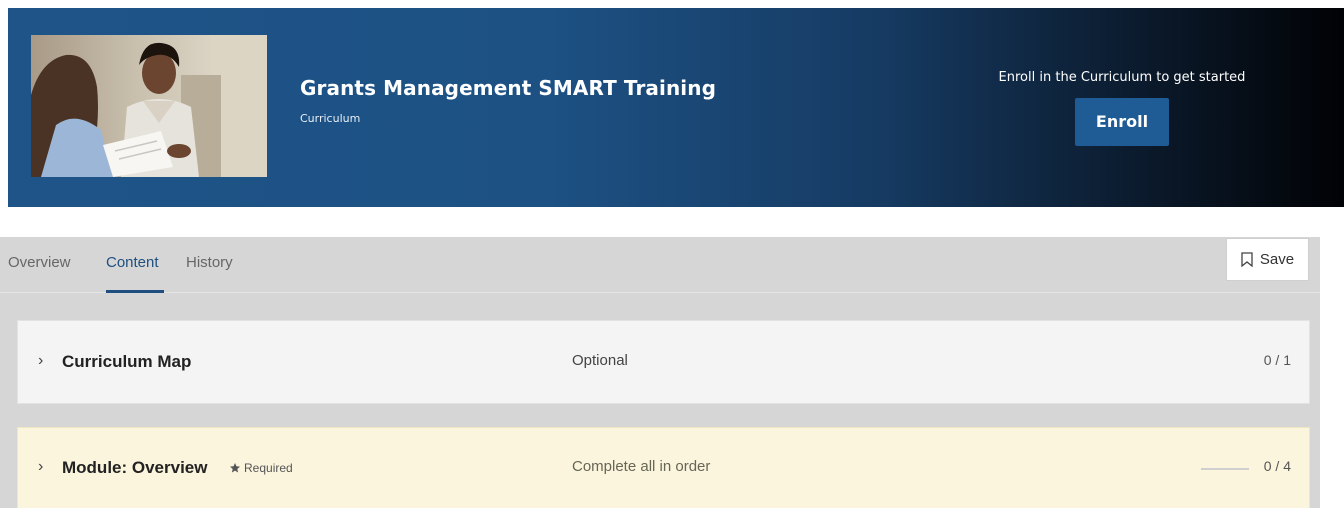 This screenshot has width=1344, height=508. I want to click on item-title: Curriculum Map, so click(127, 361).